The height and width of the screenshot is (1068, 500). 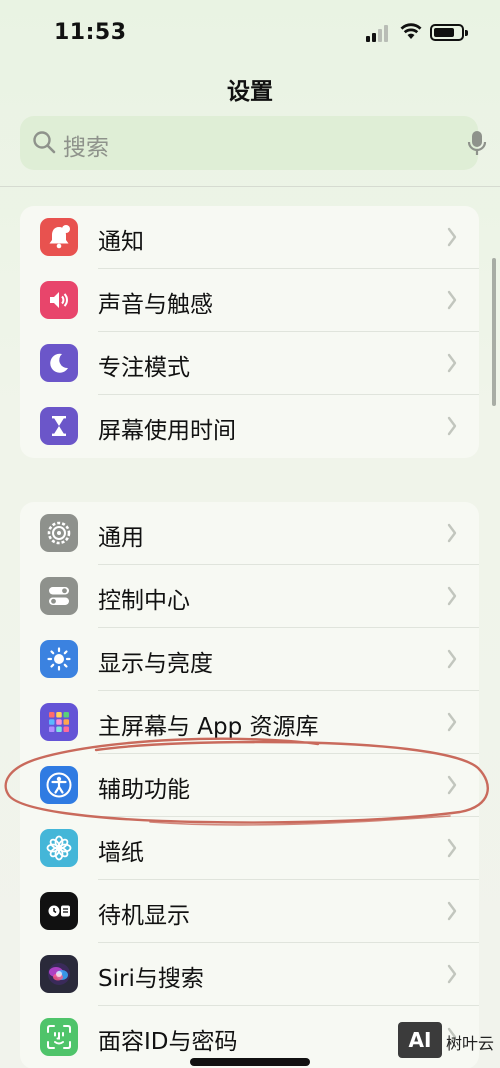 I want to click on status-bar: 11:53, so click(x=250, y=33).